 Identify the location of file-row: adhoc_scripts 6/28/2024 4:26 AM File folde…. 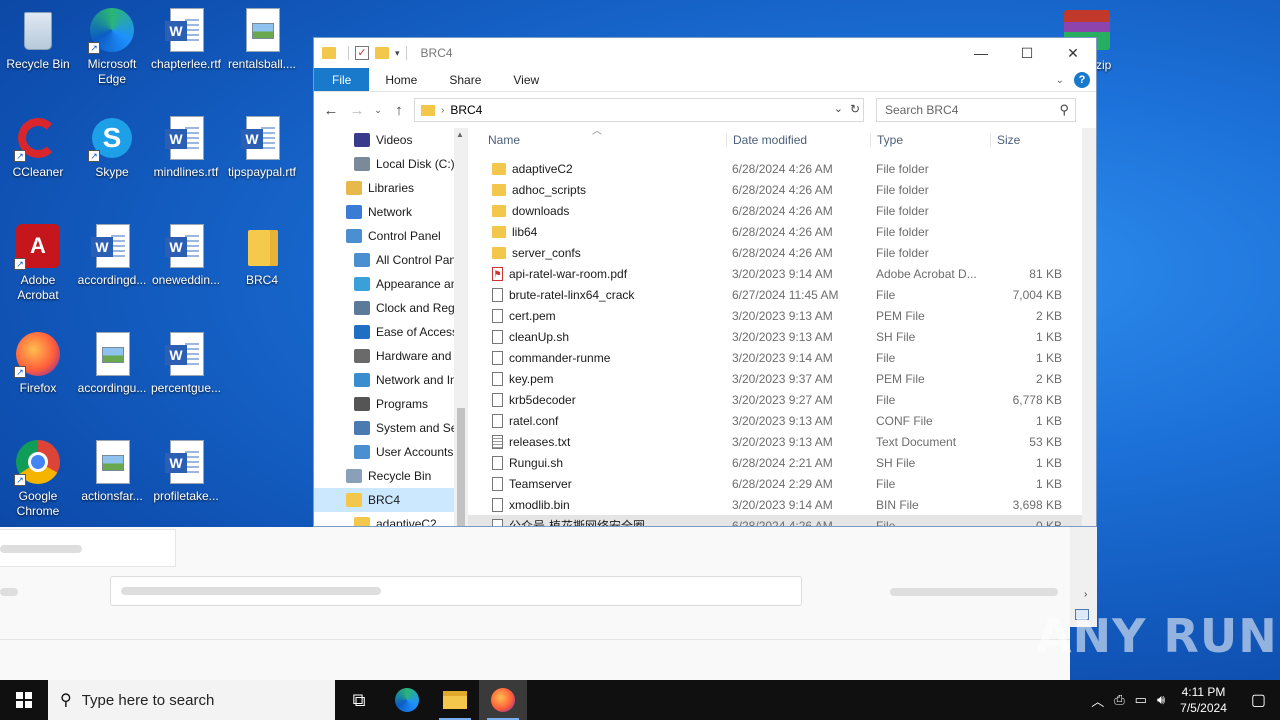
(782, 189).